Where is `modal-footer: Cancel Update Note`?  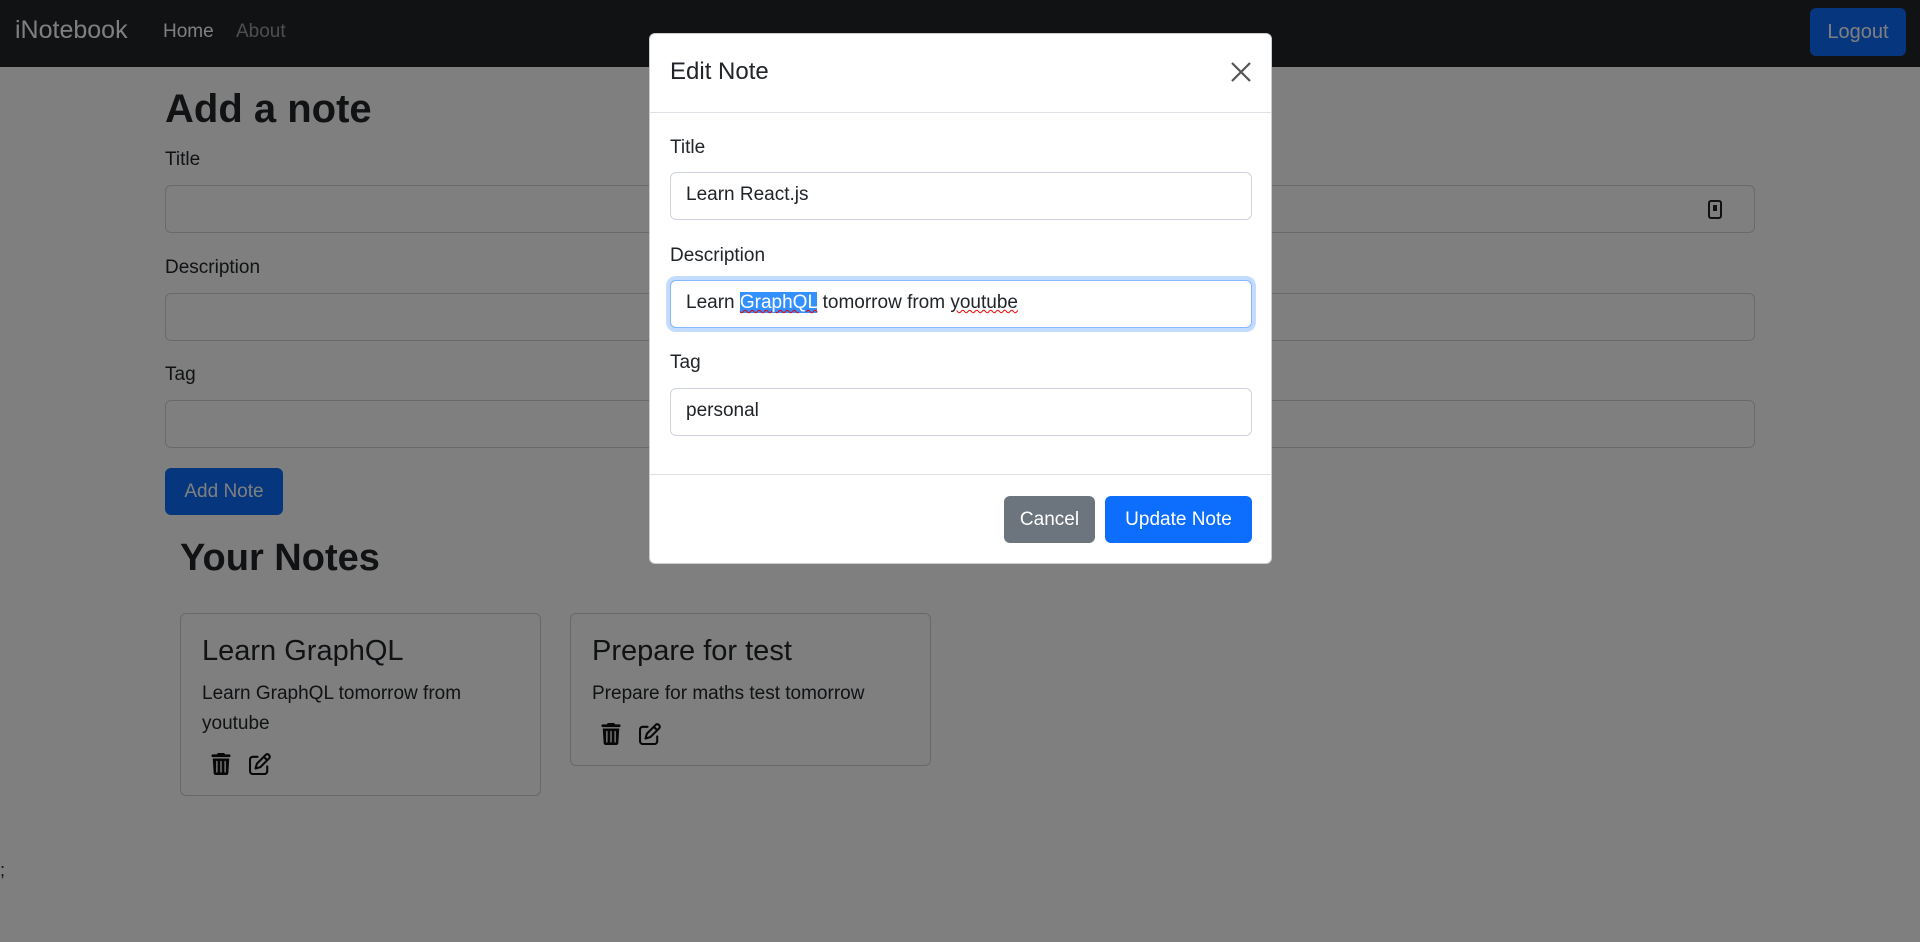
modal-footer: Cancel Update Note is located at coordinates (960, 519).